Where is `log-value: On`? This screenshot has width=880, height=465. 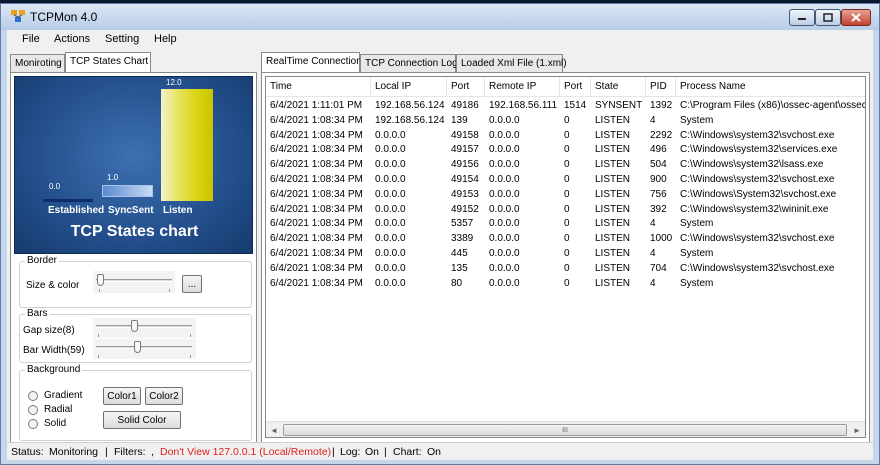
log-value: On is located at coordinates (372, 452).